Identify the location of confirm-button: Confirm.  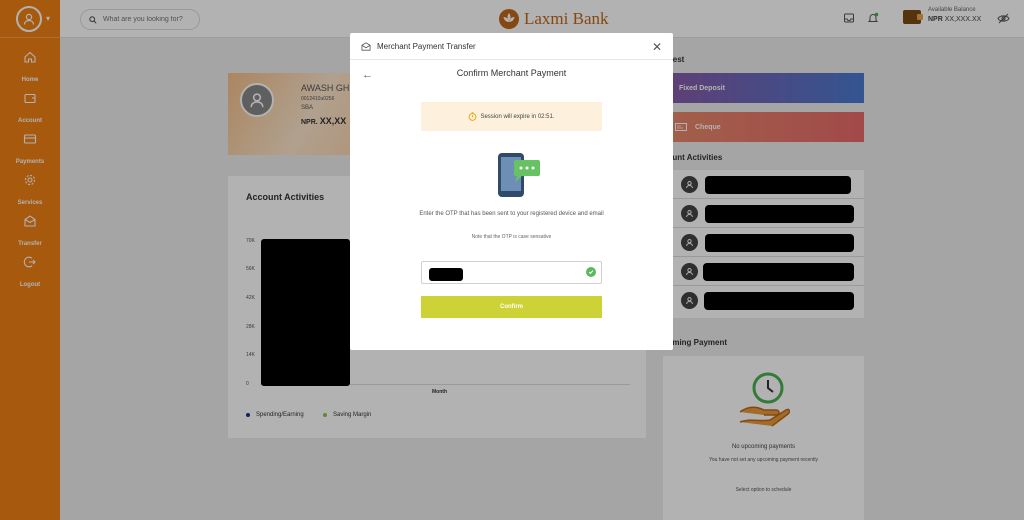
(511, 307).